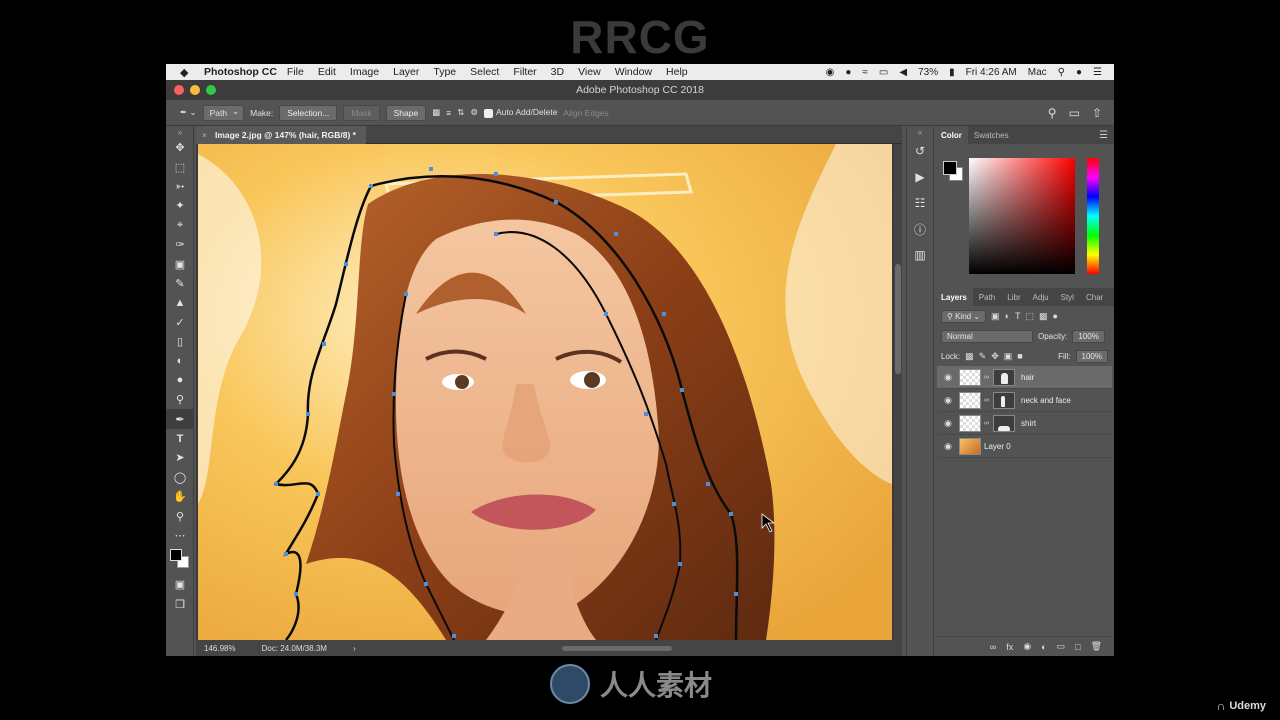 Image resolution: width=1280 pixels, height=720 pixels. Describe the element at coordinates (920, 132) in the screenshot. I see `expand-panels-icon: «` at that location.